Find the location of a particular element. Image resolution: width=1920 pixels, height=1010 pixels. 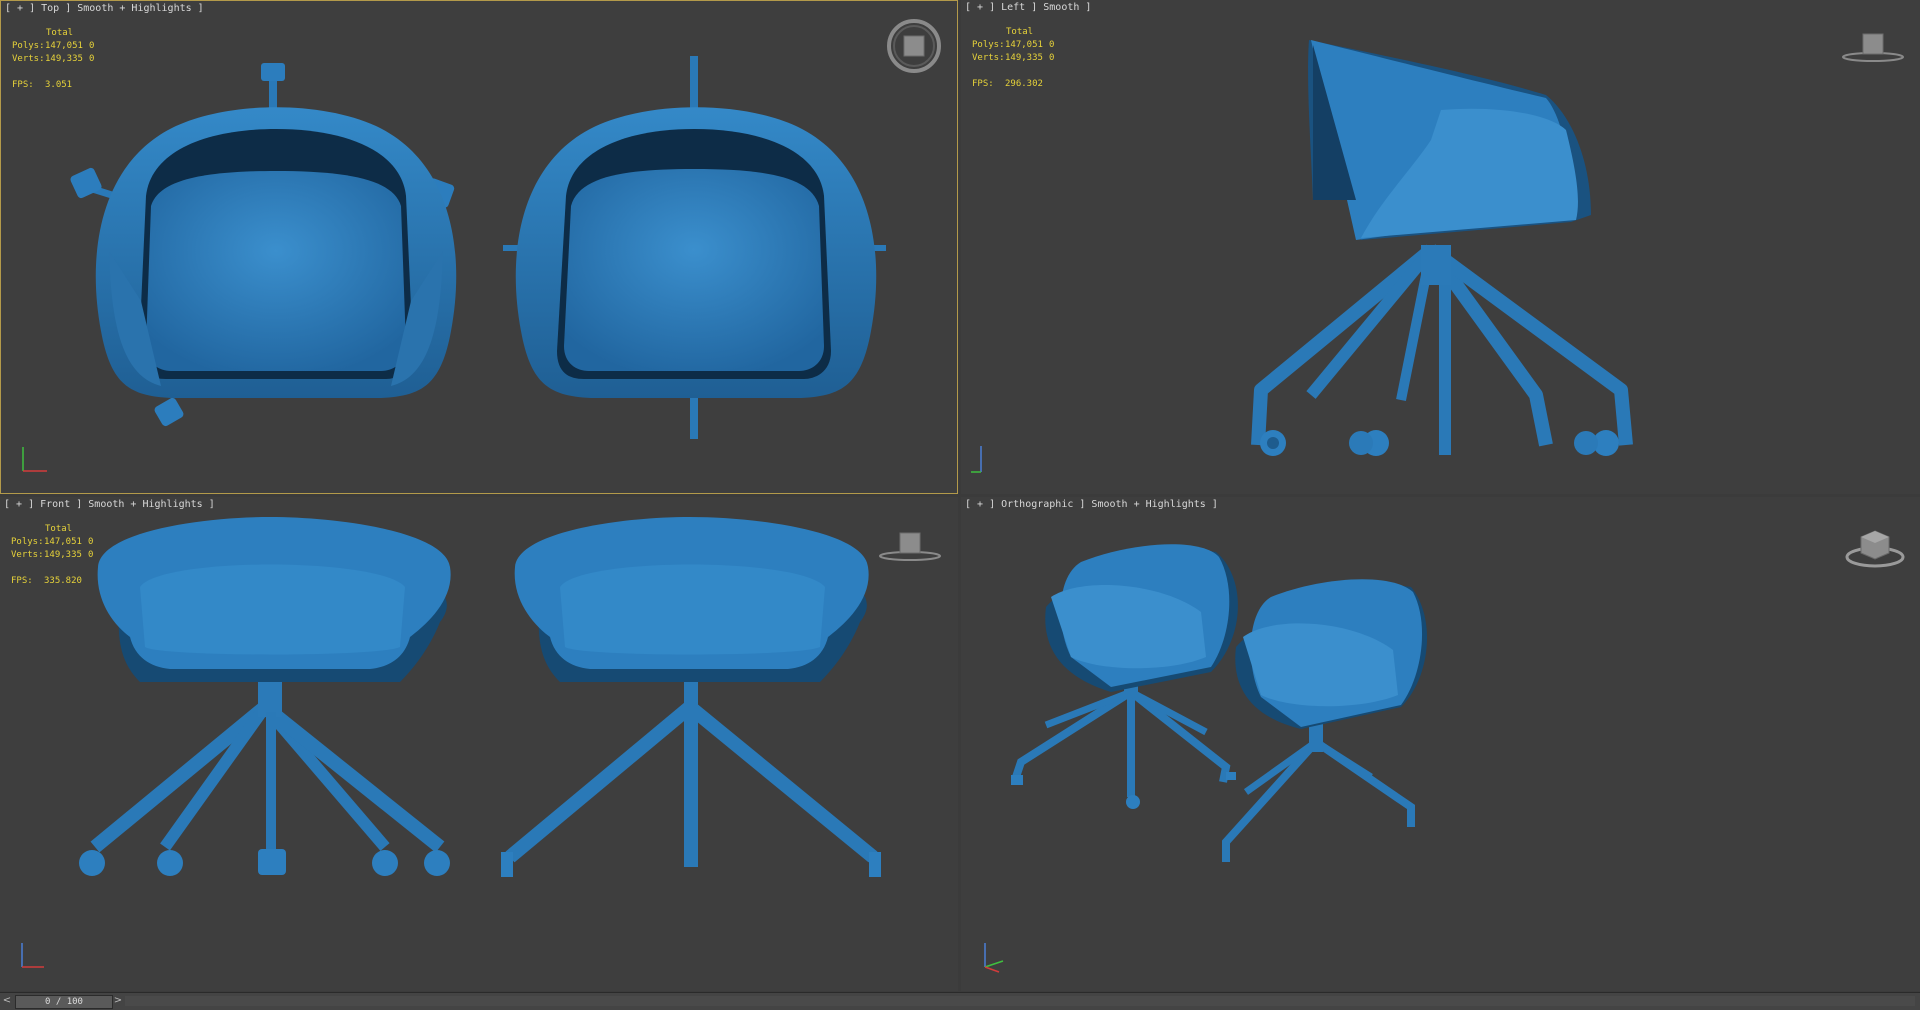

chair-top-a is located at coordinates (263, 245).